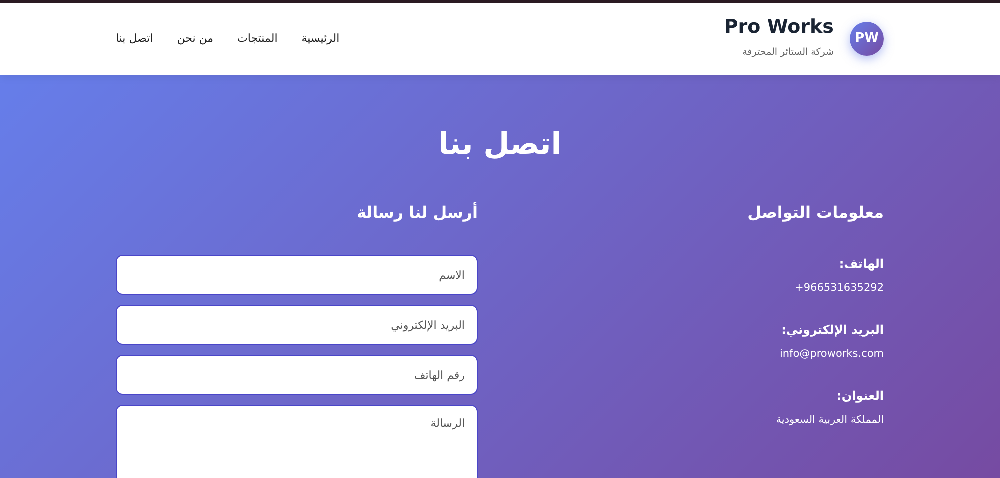 The width and height of the screenshot is (1000, 478). Describe the element at coordinates (297, 441) in the screenshot. I see `message-field: الرسالة` at that location.